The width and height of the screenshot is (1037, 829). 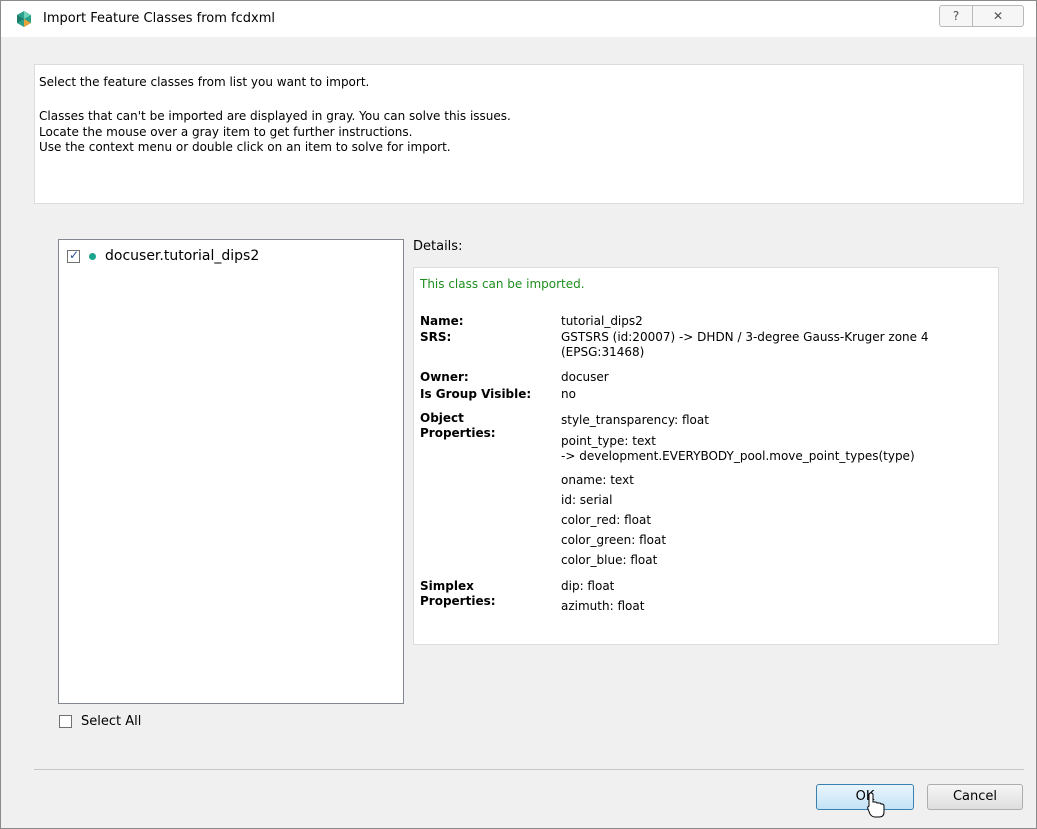 What do you see at coordinates (444, 377) in the screenshot?
I see `owner-key: Owner:` at bounding box center [444, 377].